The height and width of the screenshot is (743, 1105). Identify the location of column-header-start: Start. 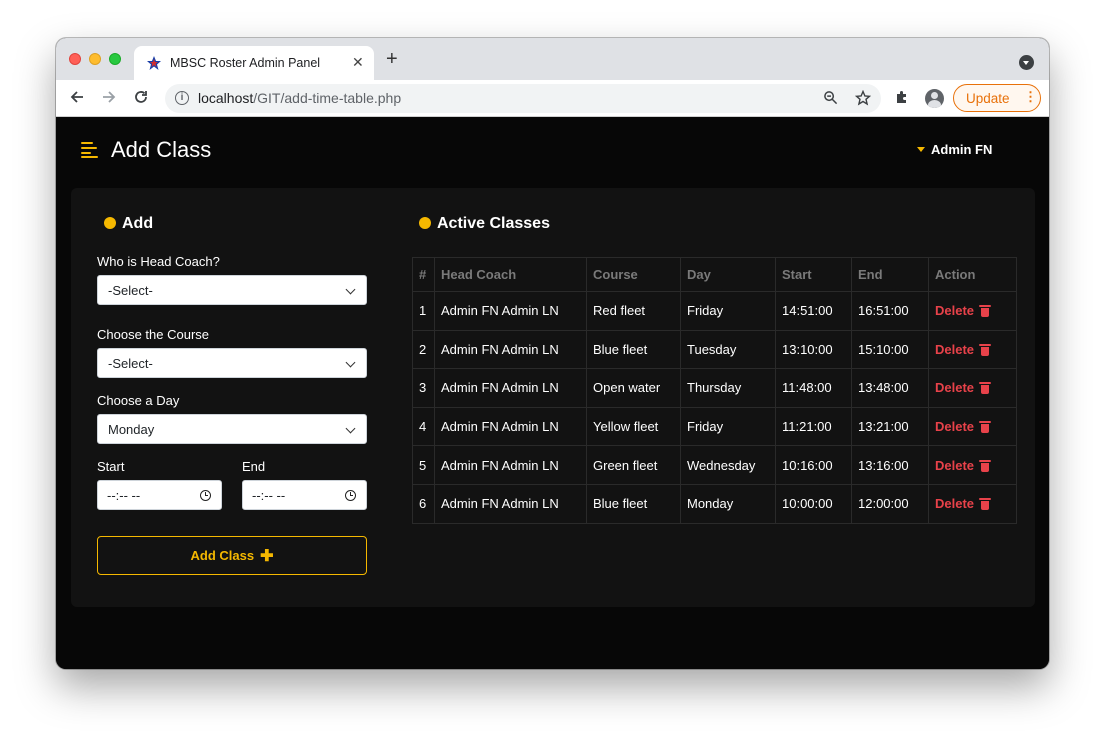
(813, 274).